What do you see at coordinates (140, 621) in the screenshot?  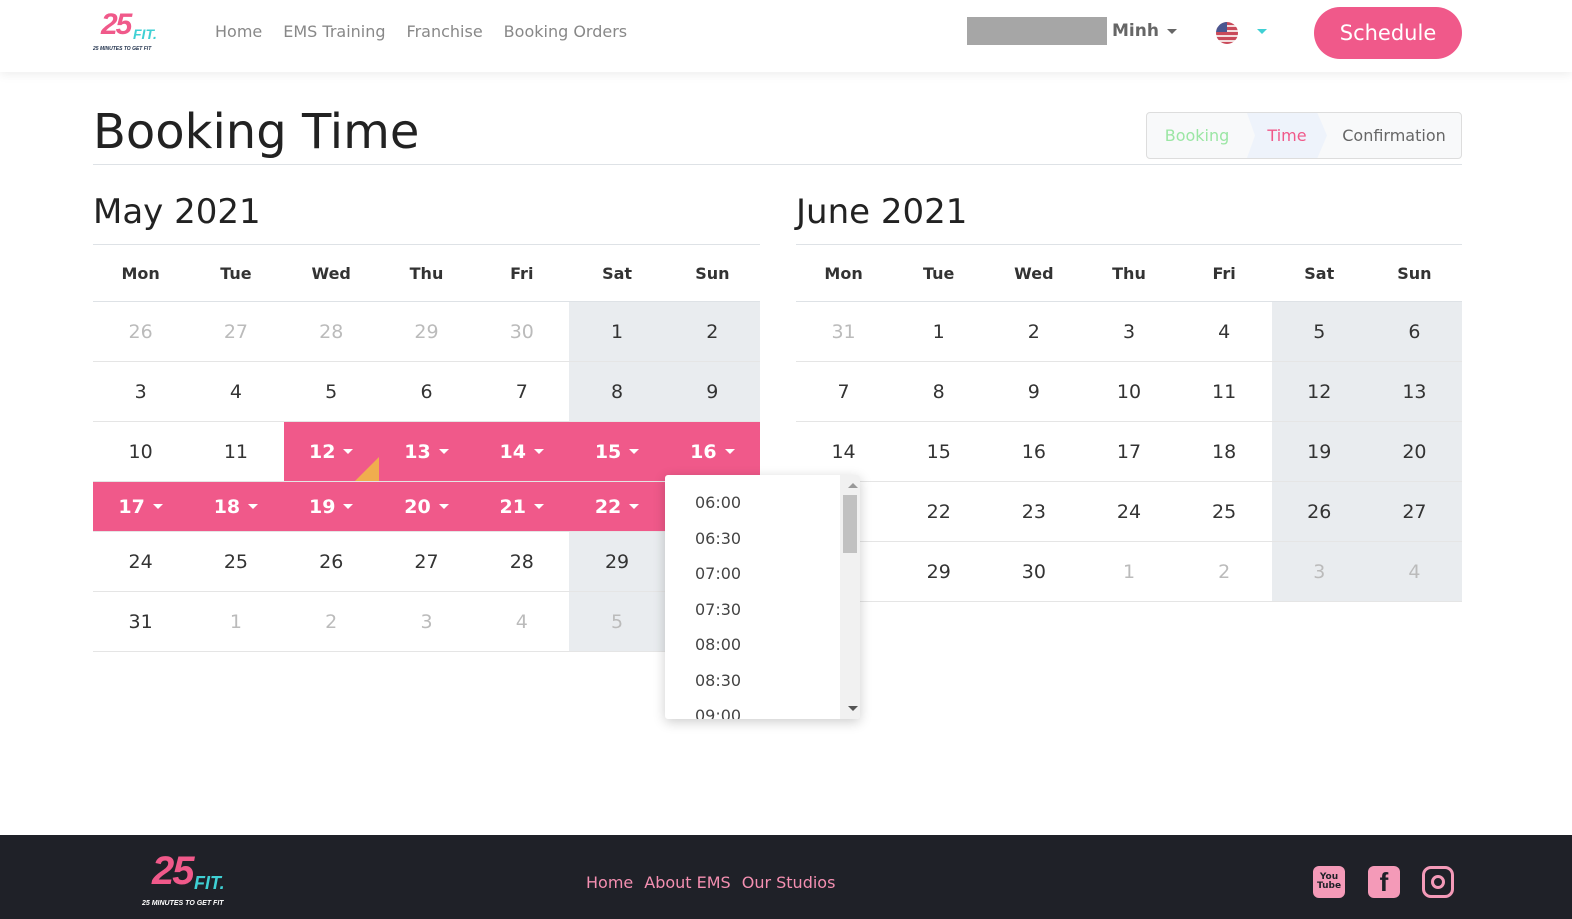 I see `day-cell: 31` at bounding box center [140, 621].